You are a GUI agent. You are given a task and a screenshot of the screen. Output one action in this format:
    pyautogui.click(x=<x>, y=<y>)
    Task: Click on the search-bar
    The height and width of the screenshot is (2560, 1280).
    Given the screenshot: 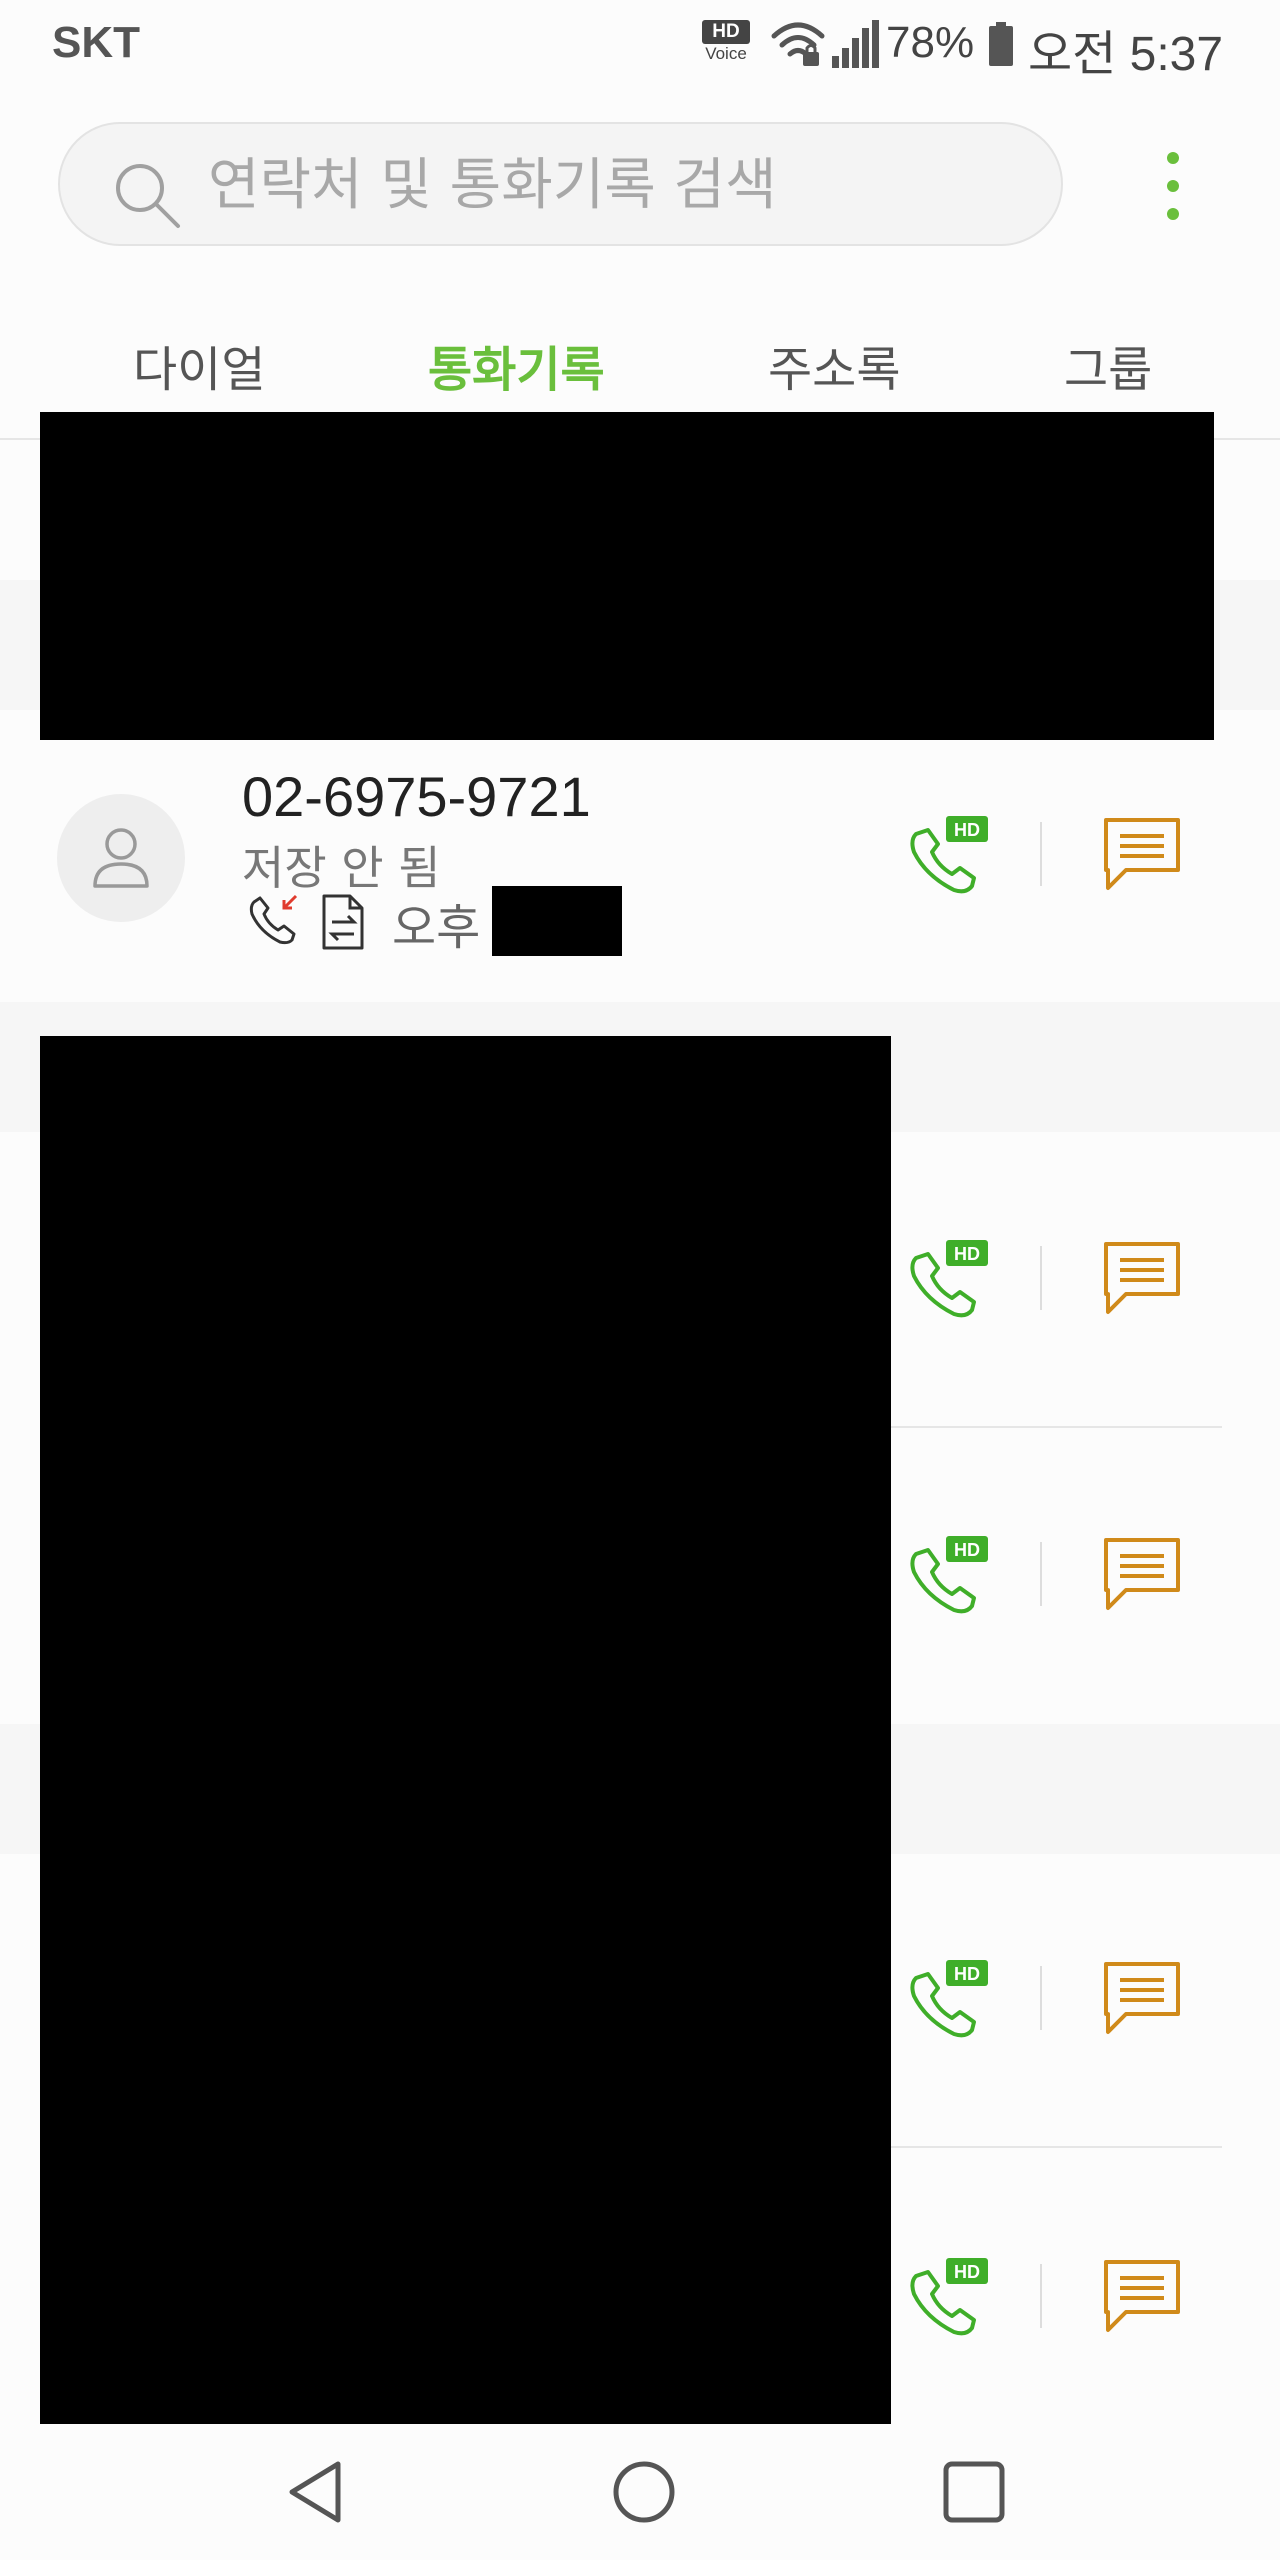 What is the action you would take?
    pyautogui.click(x=560, y=184)
    